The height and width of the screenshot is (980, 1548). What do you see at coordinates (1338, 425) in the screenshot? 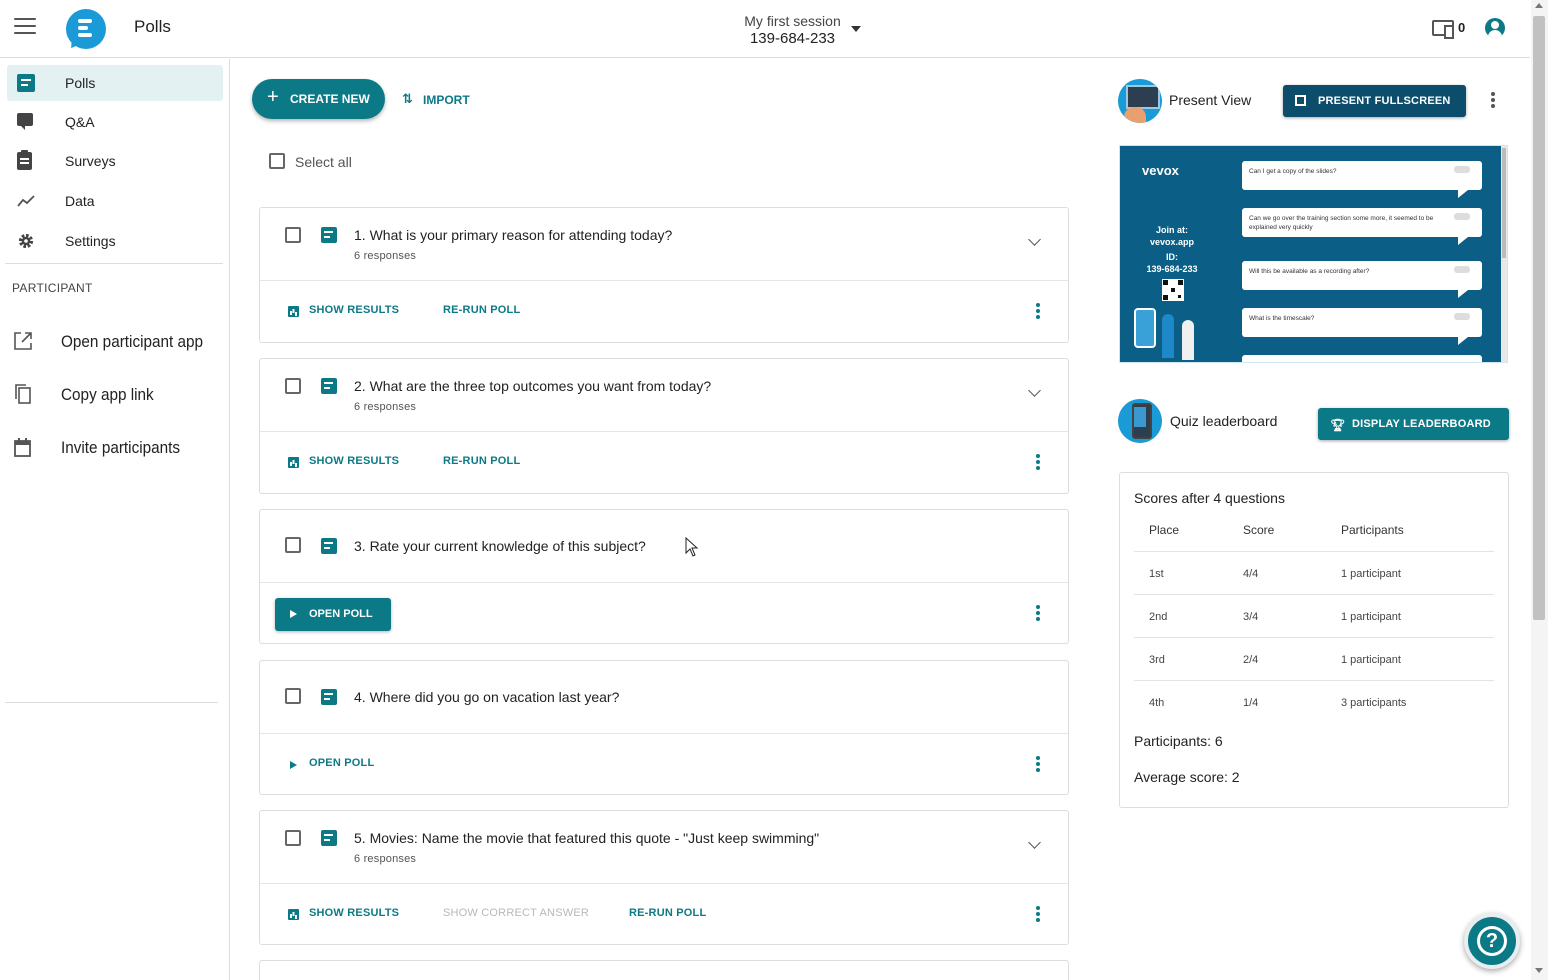
I see `trophy-icon: 🏆︎` at bounding box center [1338, 425].